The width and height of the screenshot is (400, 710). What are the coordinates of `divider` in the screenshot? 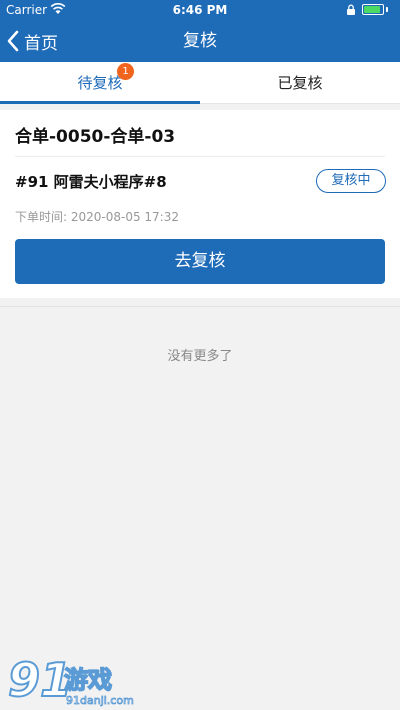 It's located at (200, 156).